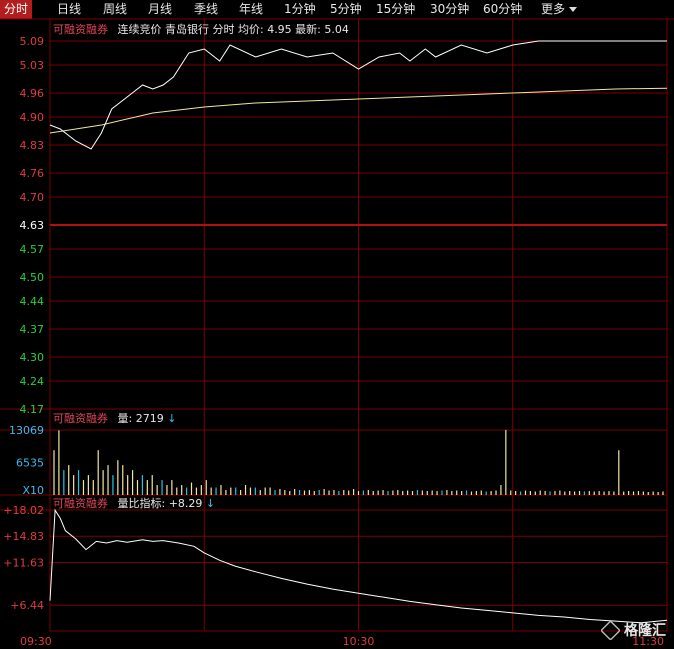 The image size is (674, 649). What do you see at coordinates (32, 381) in the screenshot?
I see `price-tick-label: 4.24` at bounding box center [32, 381].